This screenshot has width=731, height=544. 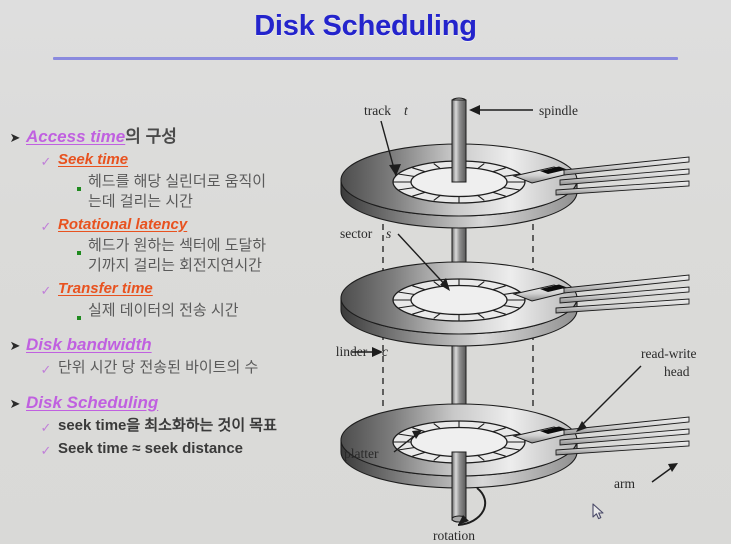 I want to click on bullet-access-time: ➤ Access time의 구성, so click(x=175, y=136).